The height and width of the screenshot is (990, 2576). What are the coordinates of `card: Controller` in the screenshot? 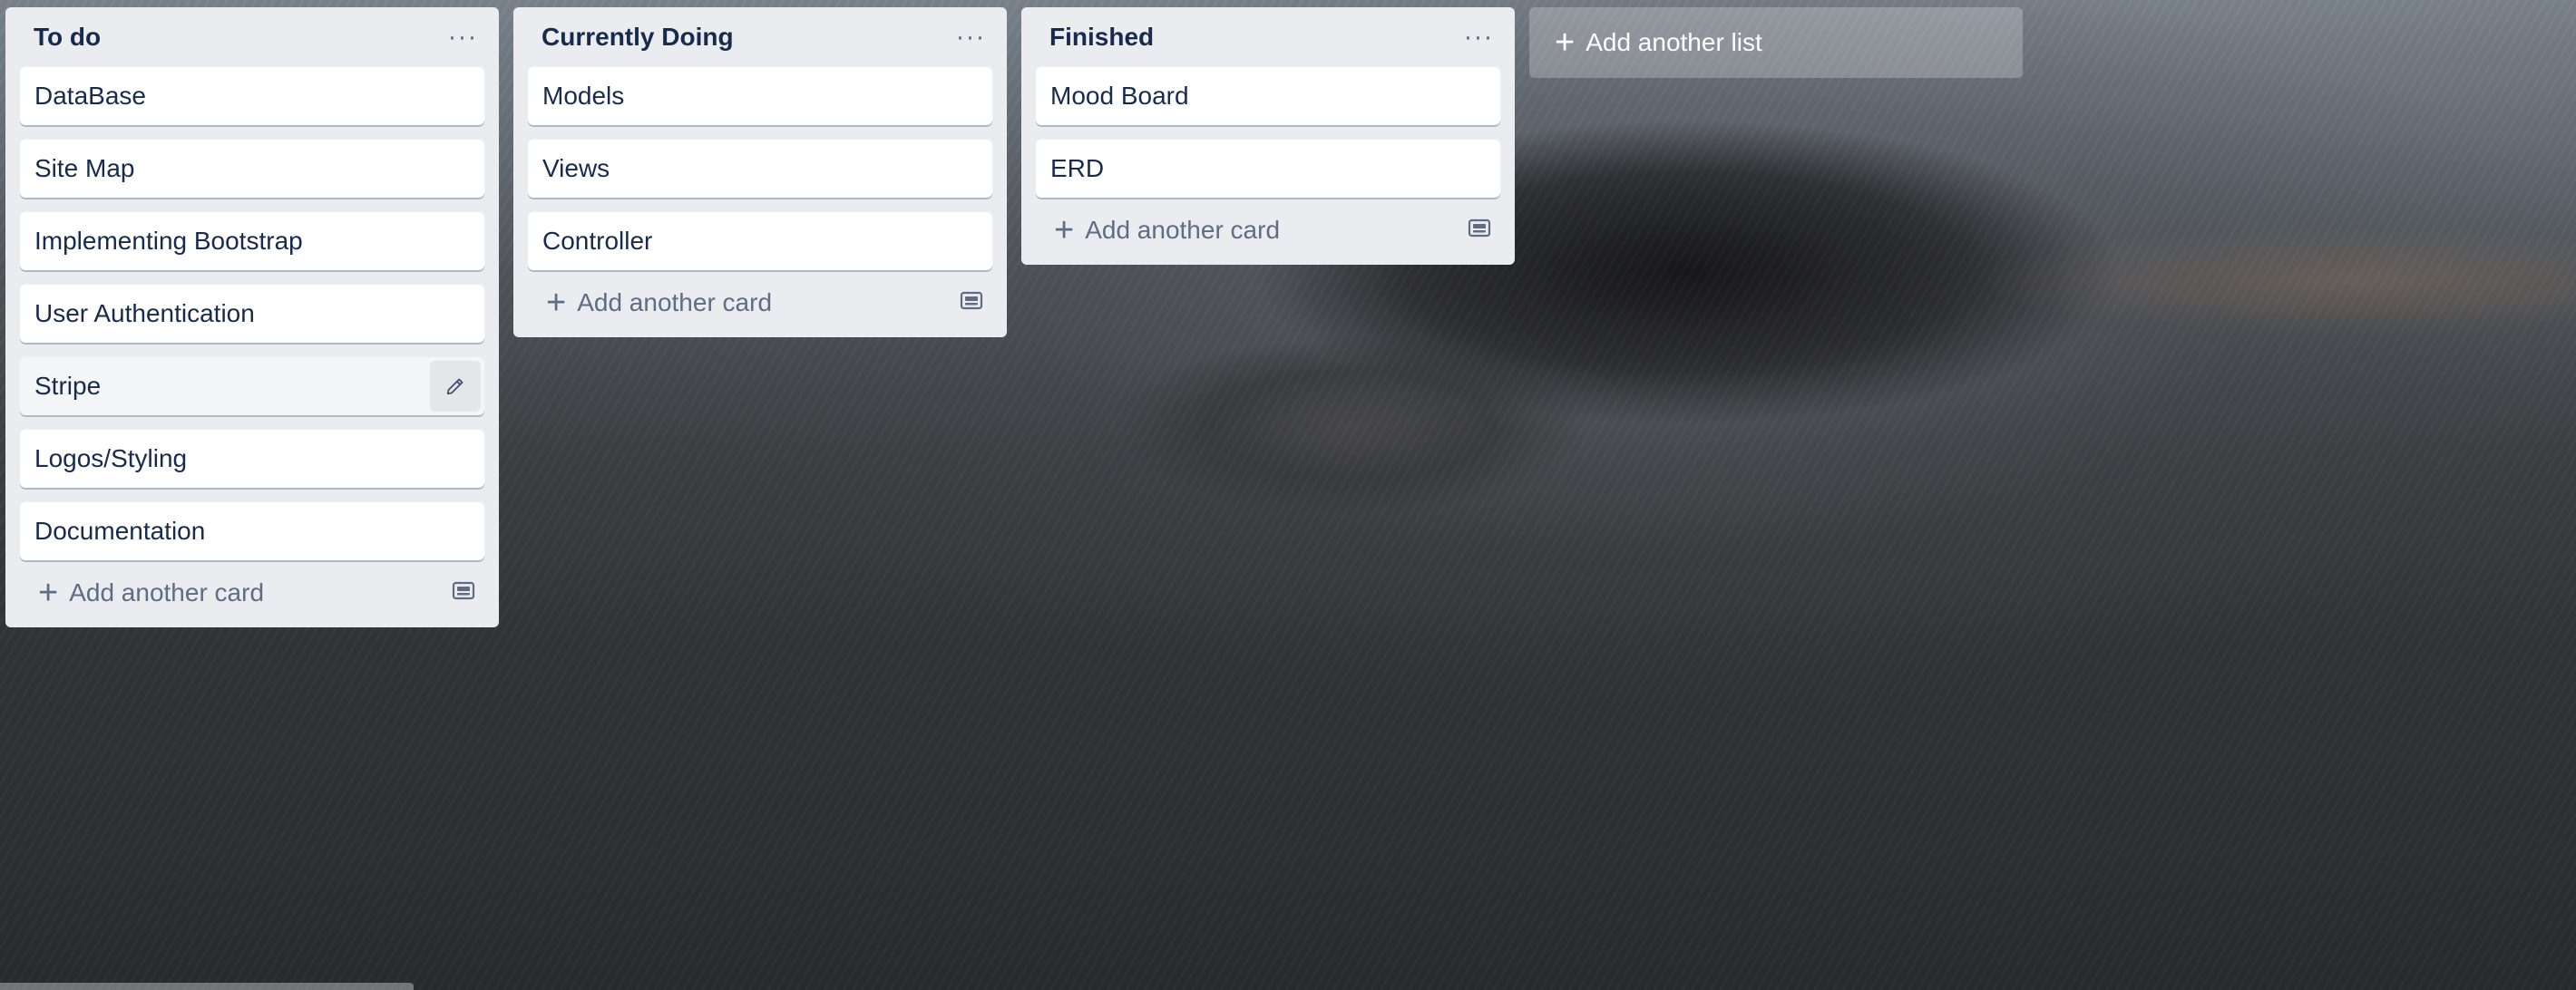 It's located at (760, 241).